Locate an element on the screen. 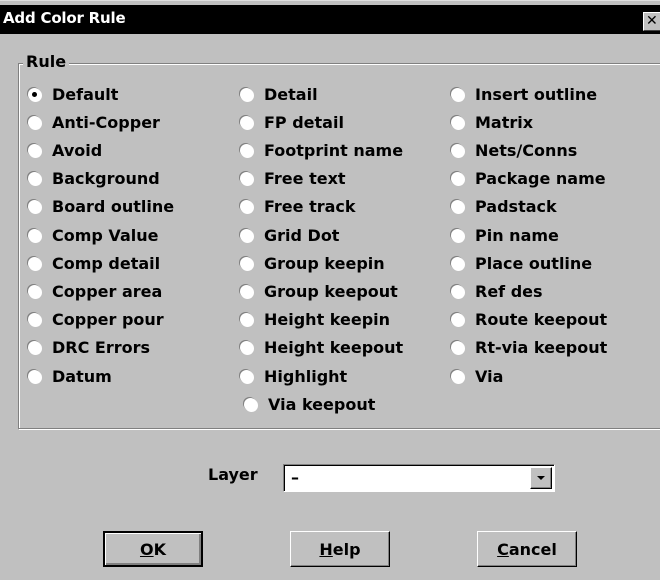 The image size is (660, 580). radio-label: DRC Errors is located at coordinates (101, 348).